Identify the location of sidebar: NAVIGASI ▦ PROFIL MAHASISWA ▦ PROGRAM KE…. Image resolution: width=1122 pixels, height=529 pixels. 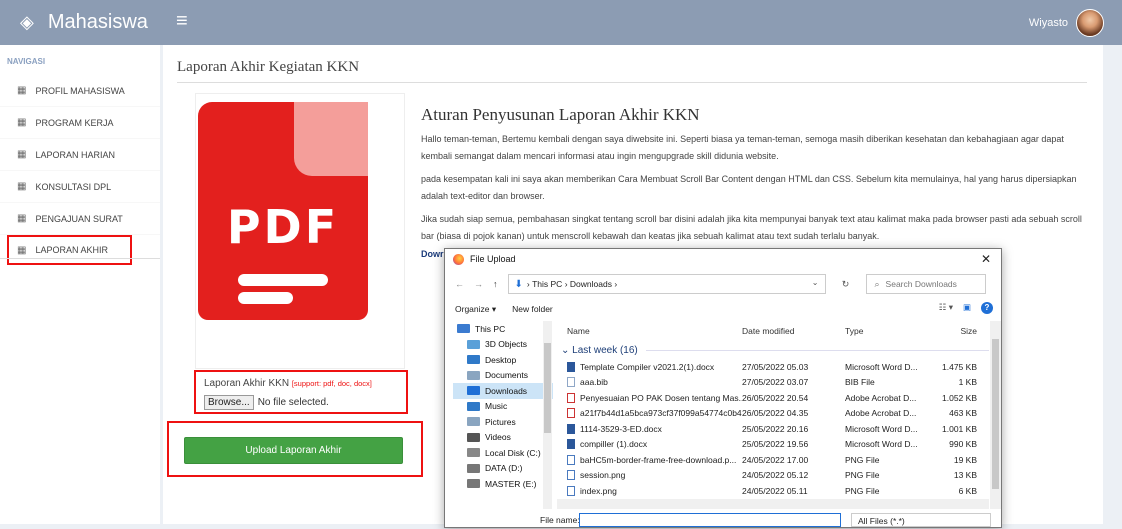
(80, 284).